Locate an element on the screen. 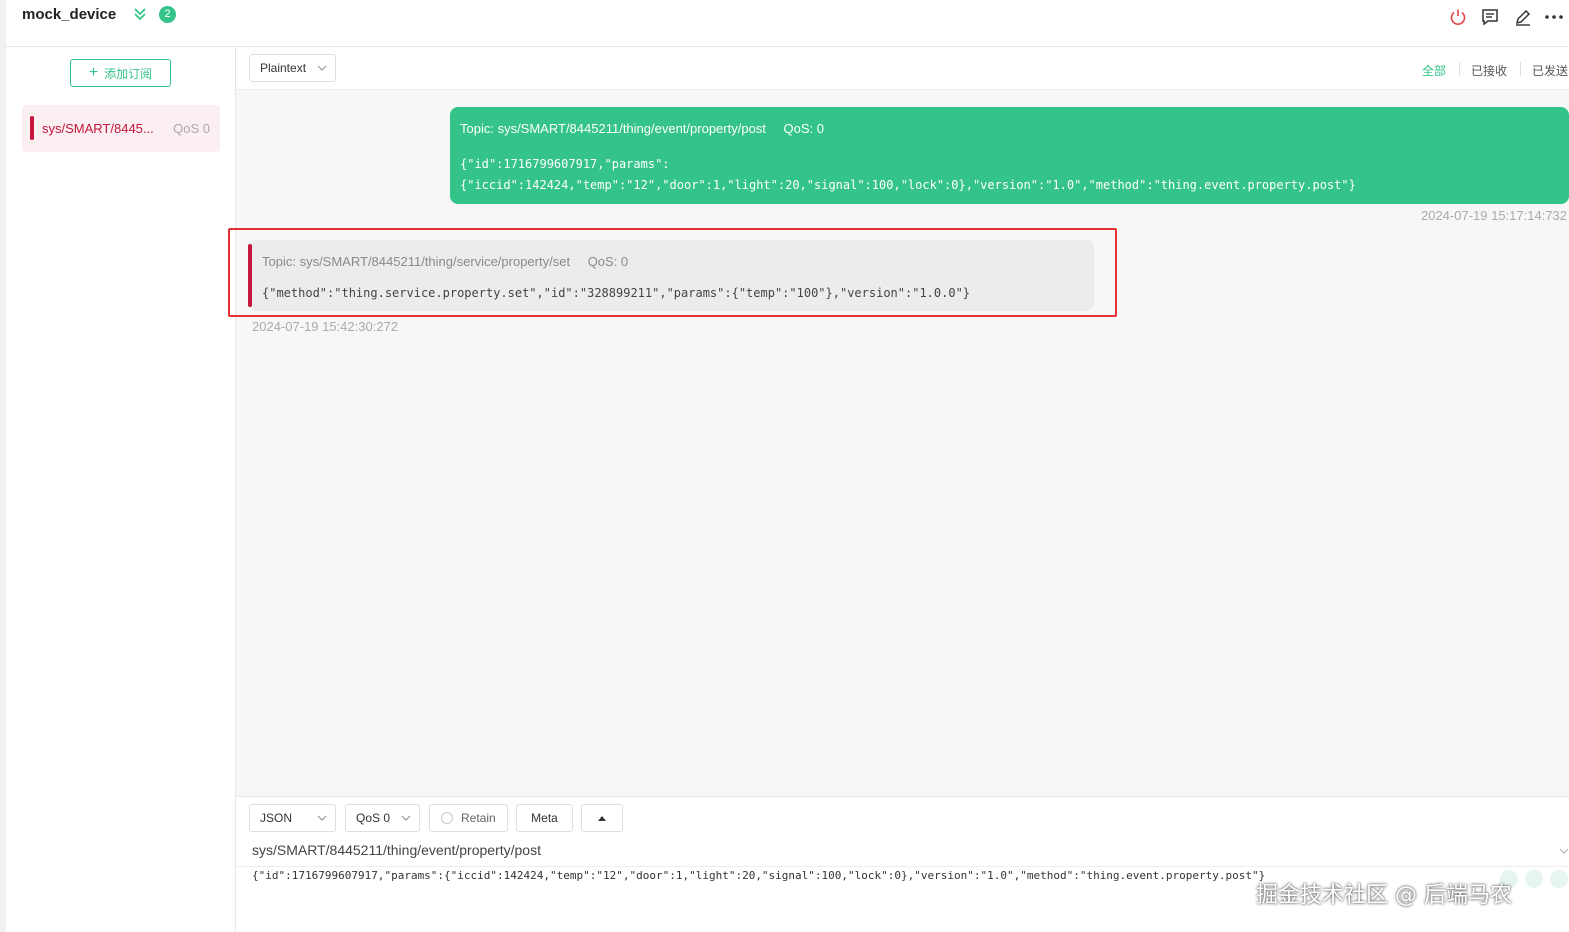 This screenshot has width=1569, height=932. more-icon is located at coordinates (1554, 17).